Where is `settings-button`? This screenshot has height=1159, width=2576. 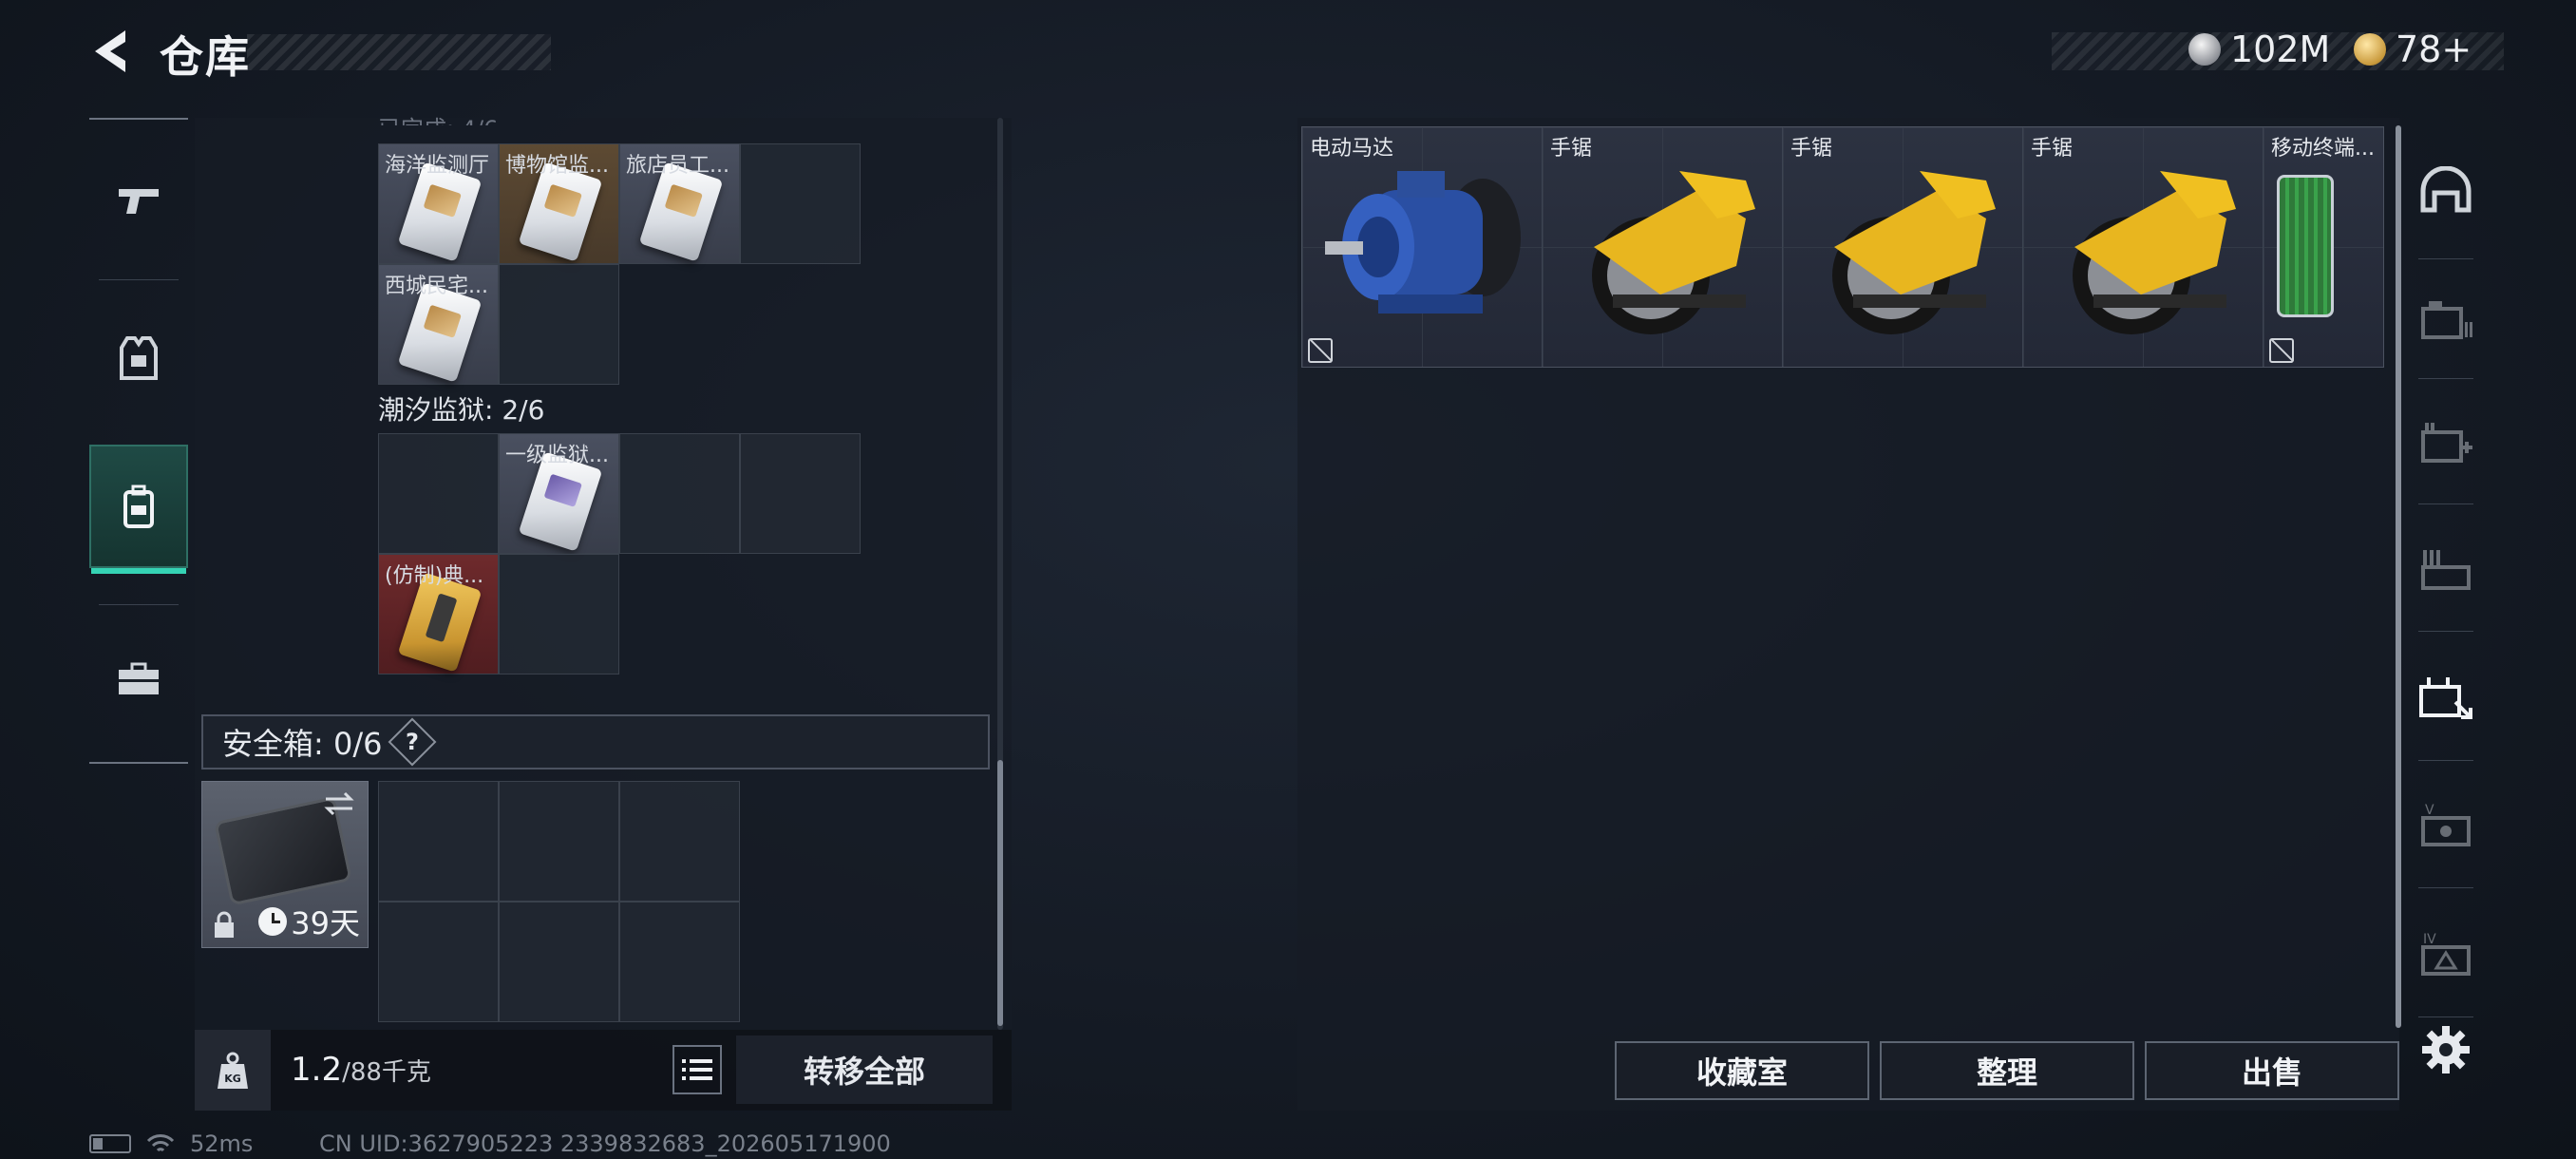 settings-button is located at coordinates (2446, 1049).